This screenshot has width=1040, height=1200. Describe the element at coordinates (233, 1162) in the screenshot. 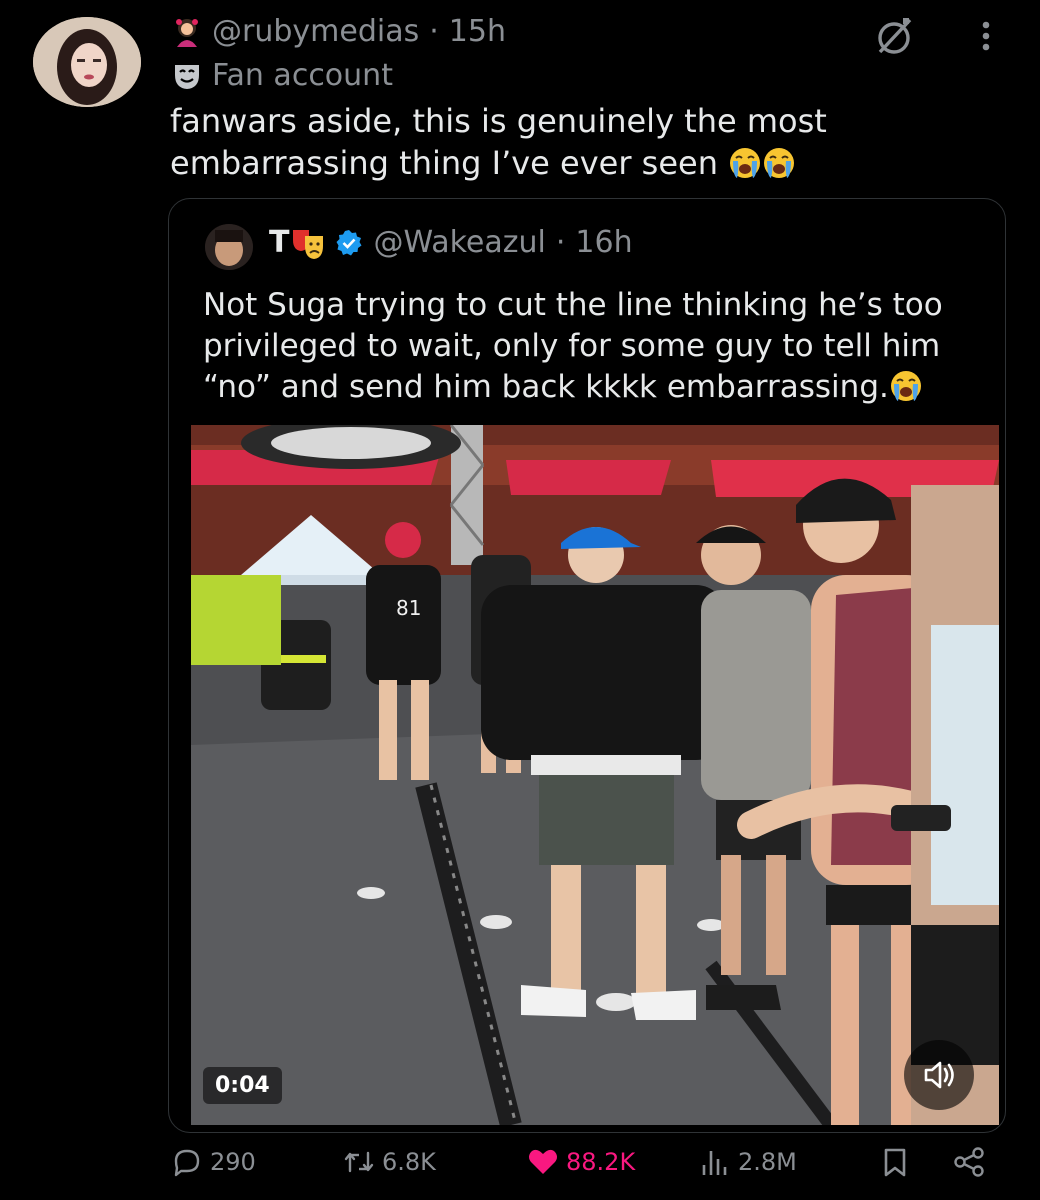

I see `reply-count: 290` at that location.